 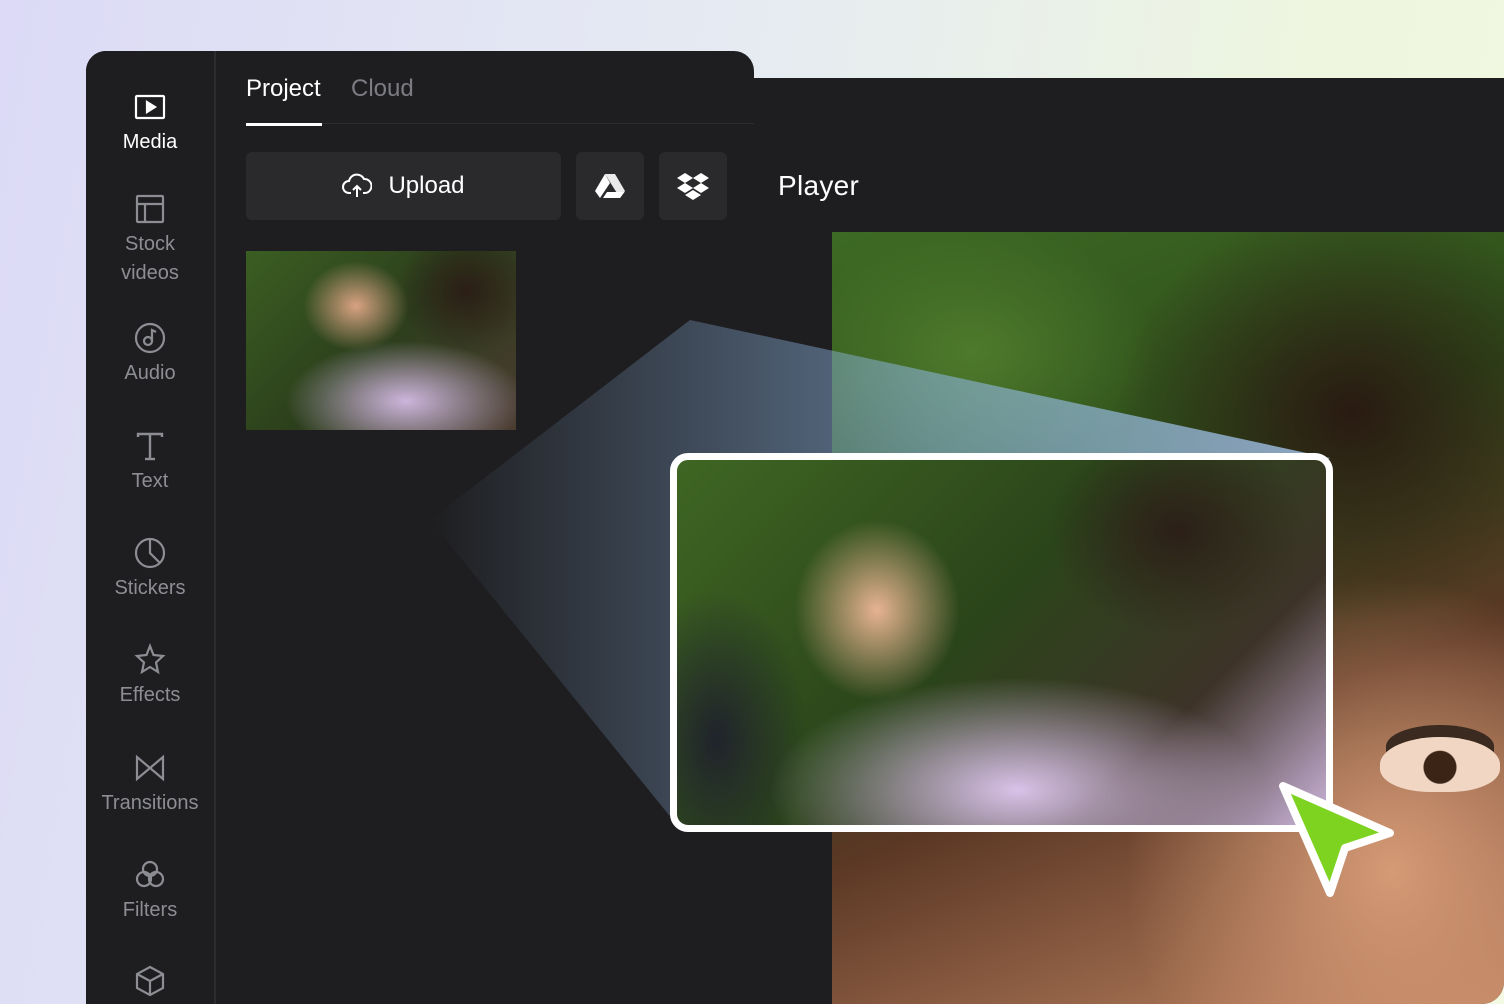 What do you see at coordinates (150, 142) in the screenshot?
I see `sidebar-item-label: Media` at bounding box center [150, 142].